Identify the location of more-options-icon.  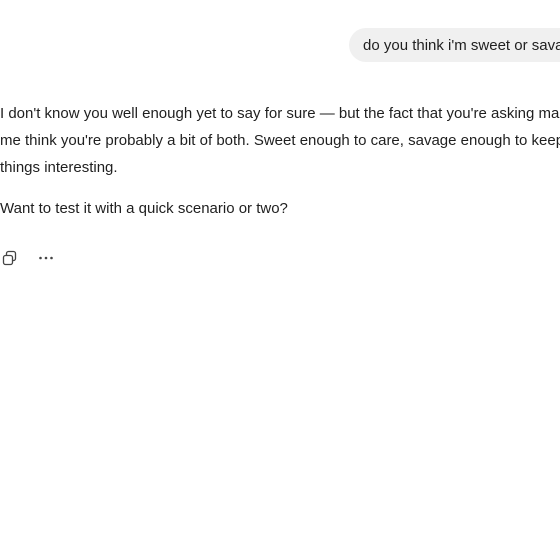
(46, 258).